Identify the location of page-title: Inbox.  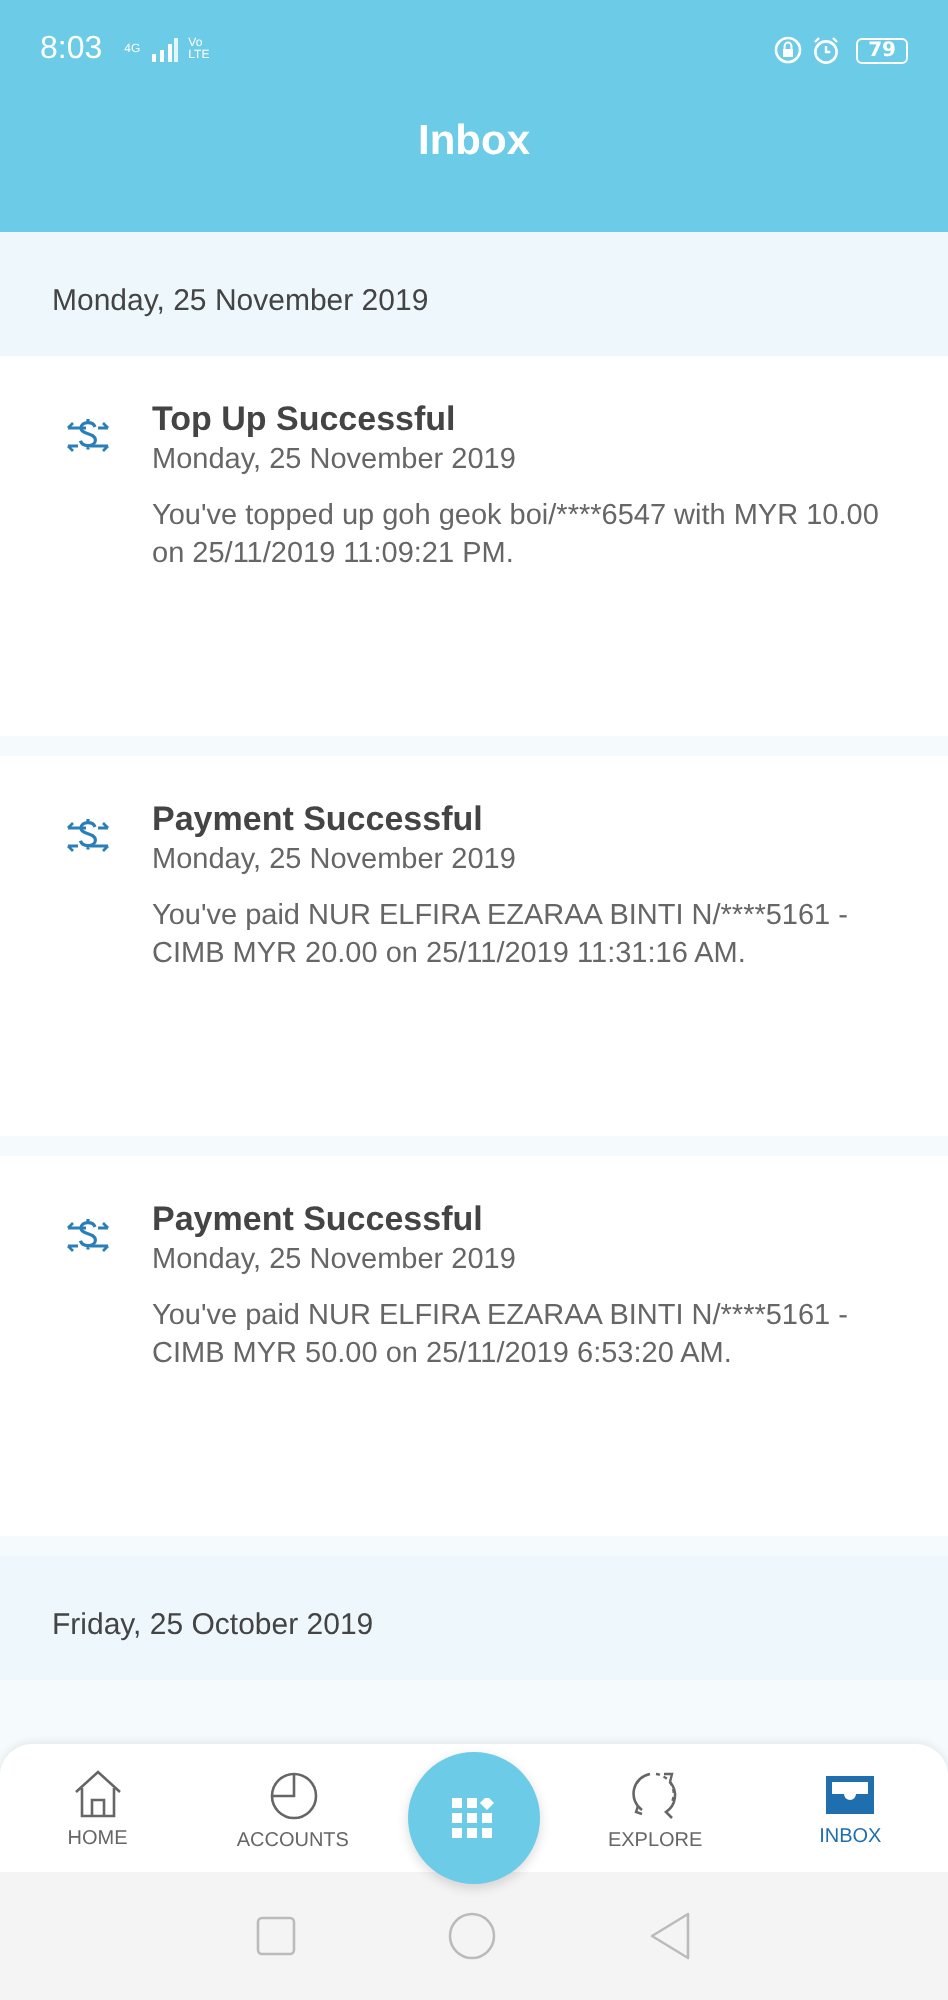
(474, 142).